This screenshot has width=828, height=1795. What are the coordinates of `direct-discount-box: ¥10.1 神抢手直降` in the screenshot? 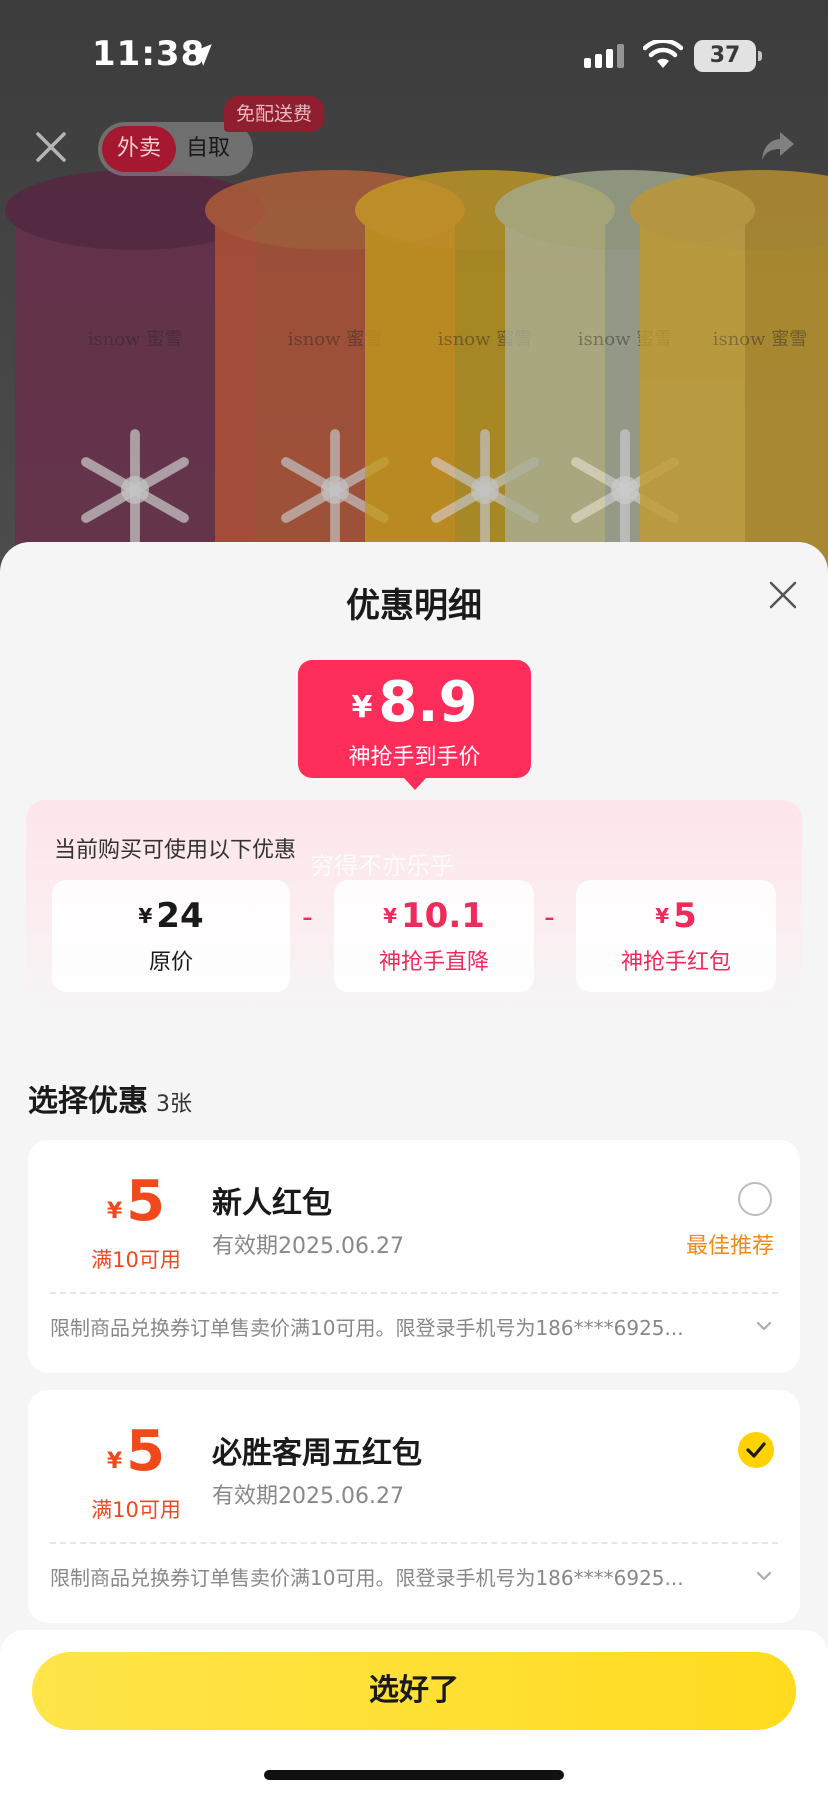 It's located at (434, 936).